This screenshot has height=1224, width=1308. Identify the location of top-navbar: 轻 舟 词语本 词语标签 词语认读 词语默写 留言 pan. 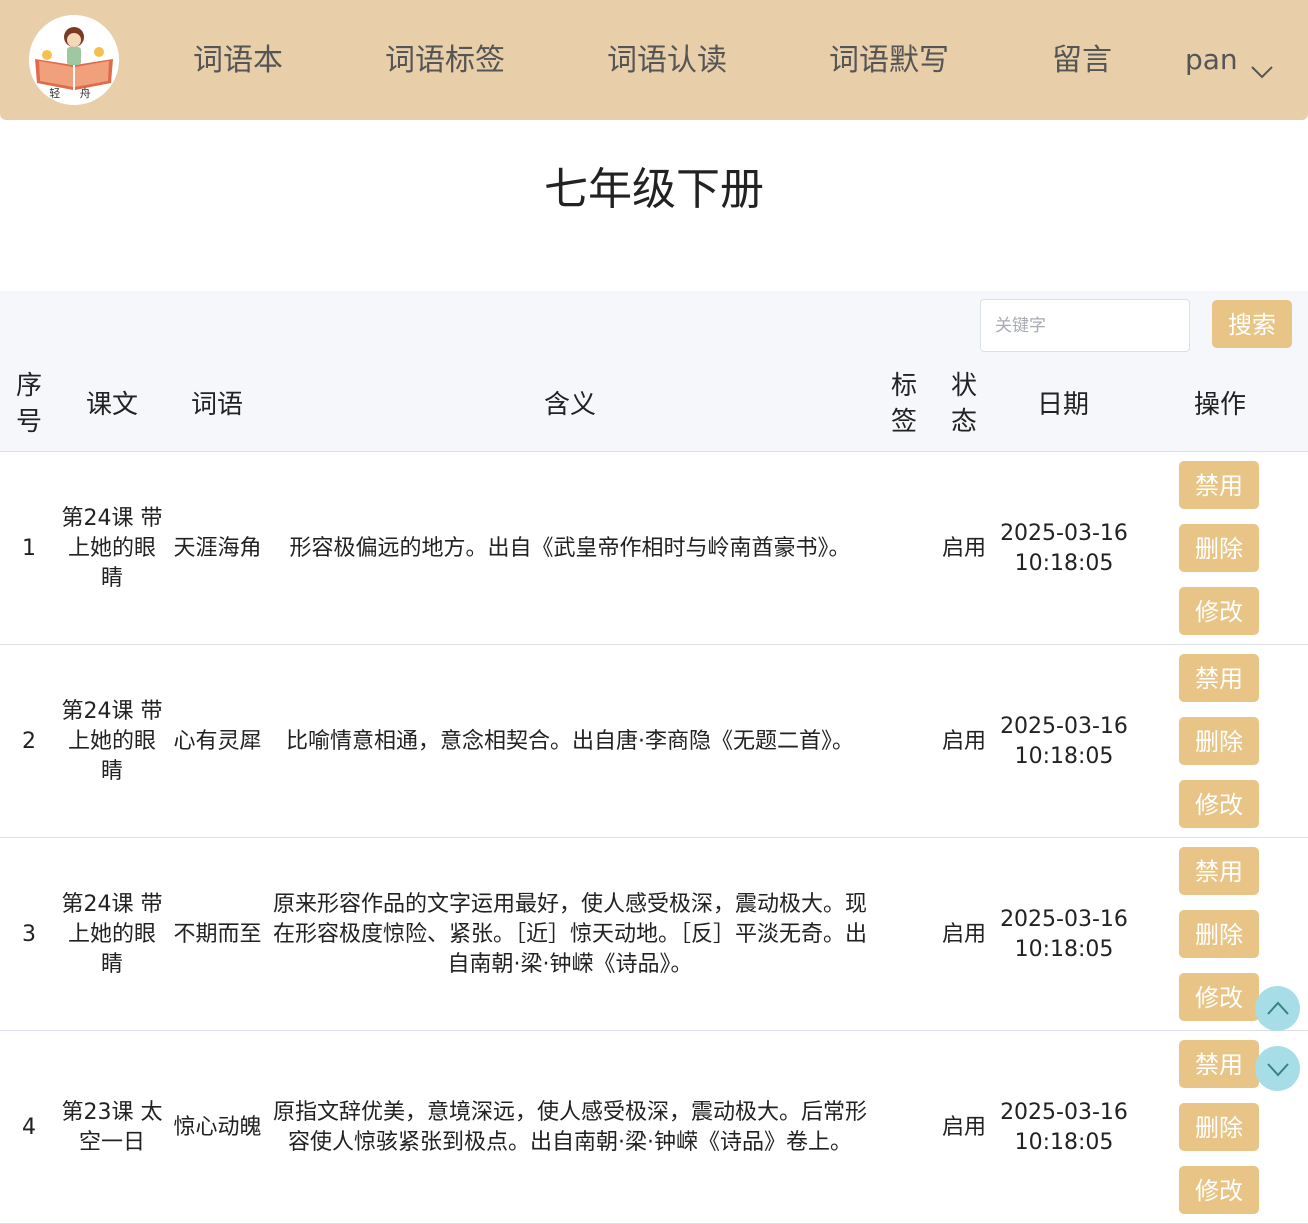
(654, 60).